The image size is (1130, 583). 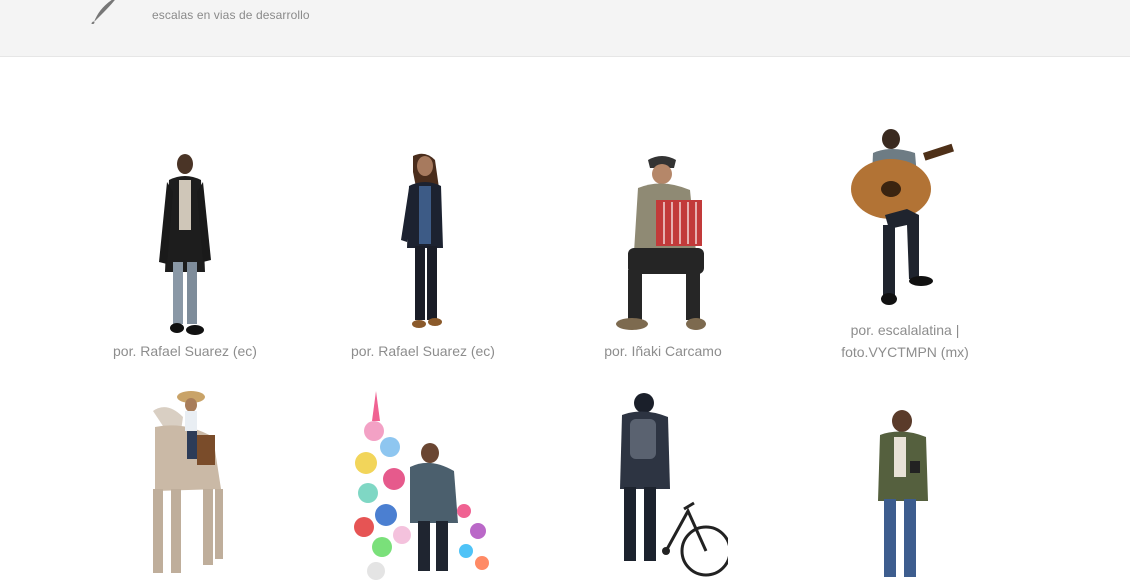 What do you see at coordinates (188, 482) in the screenshot?
I see `child-on-horse-icon` at bounding box center [188, 482].